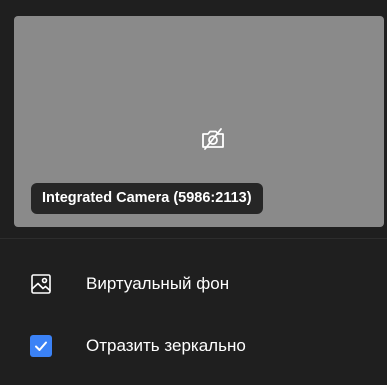  What do you see at coordinates (166, 345) in the screenshot?
I see `mirror-video-label: Отразить зеркально` at bounding box center [166, 345].